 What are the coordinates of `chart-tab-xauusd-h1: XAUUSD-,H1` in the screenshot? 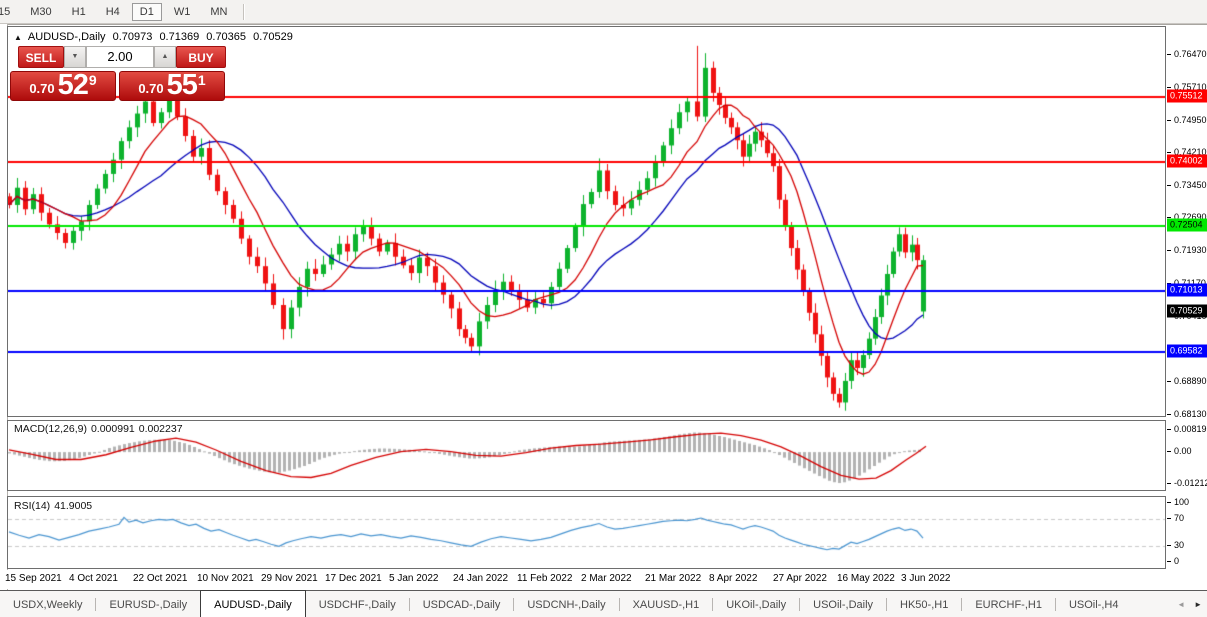 It's located at (666, 604).